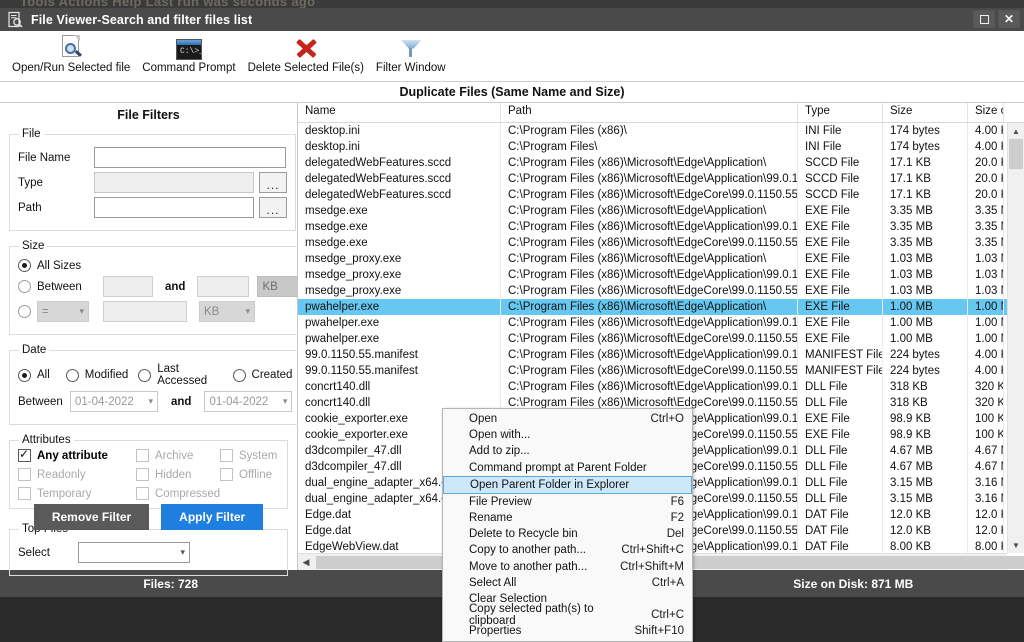  Describe the element at coordinates (145, 311) in the screenshot. I see `size-amount-input` at that location.